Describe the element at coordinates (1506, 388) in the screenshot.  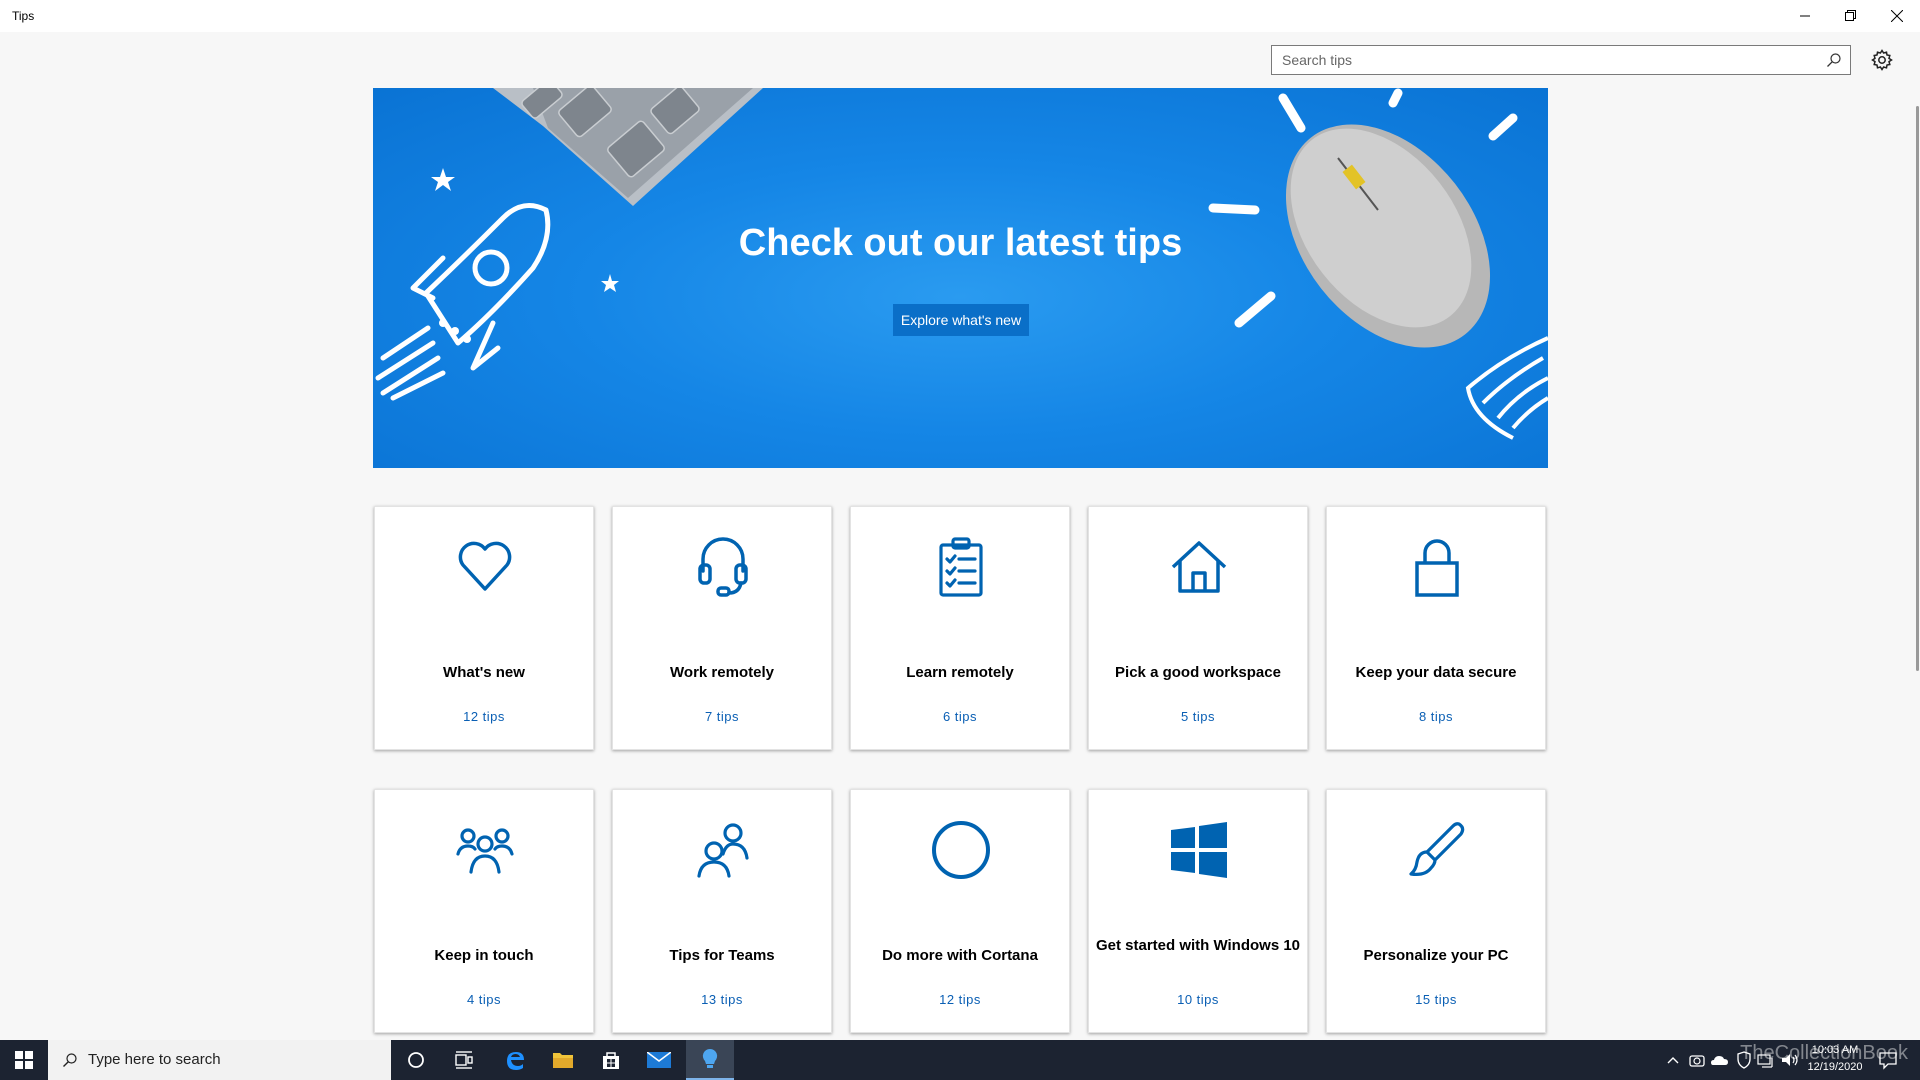
I see `hand-illustration` at that location.